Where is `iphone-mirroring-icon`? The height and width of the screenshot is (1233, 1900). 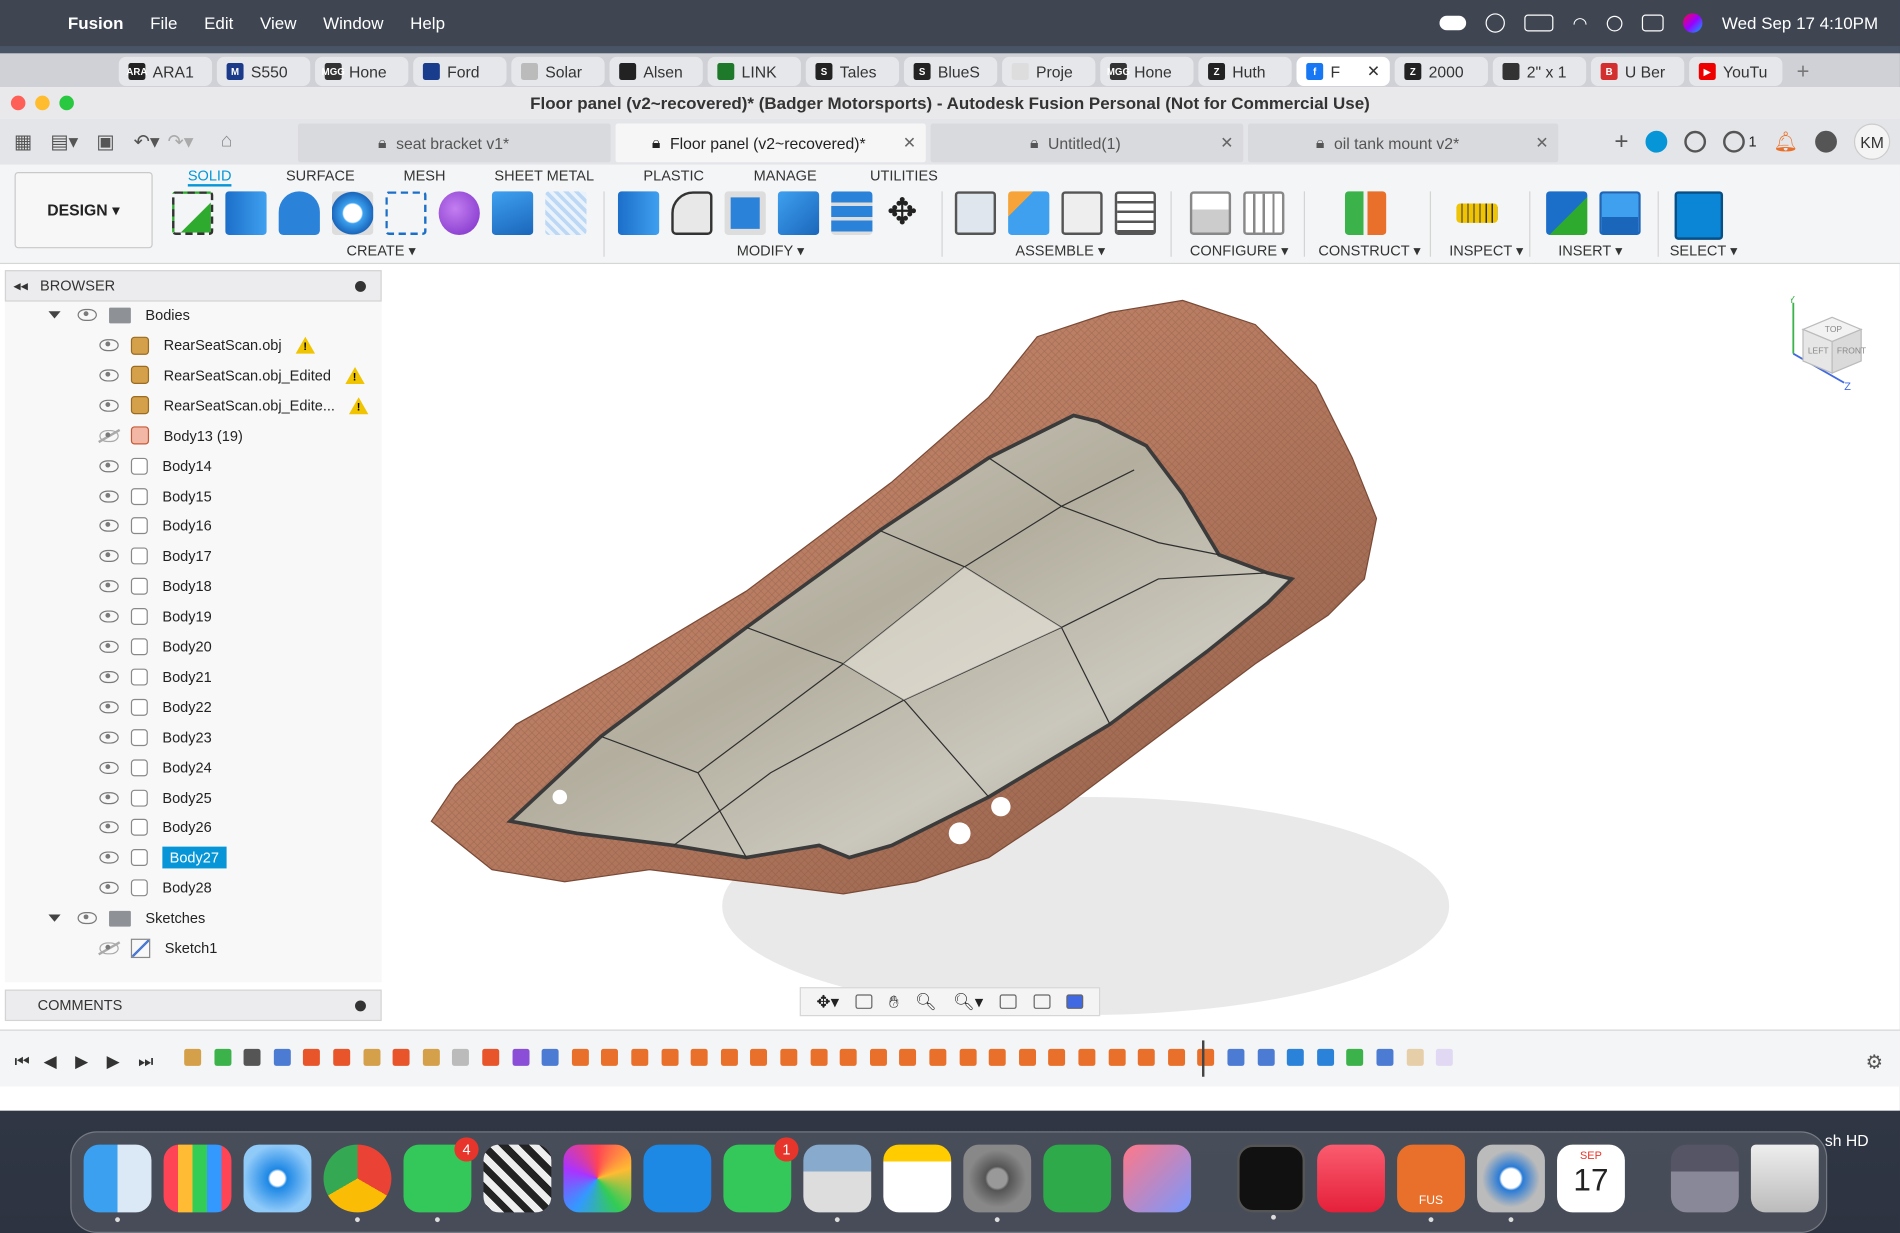
iphone-mirroring-icon is located at coordinates (1157, 1178).